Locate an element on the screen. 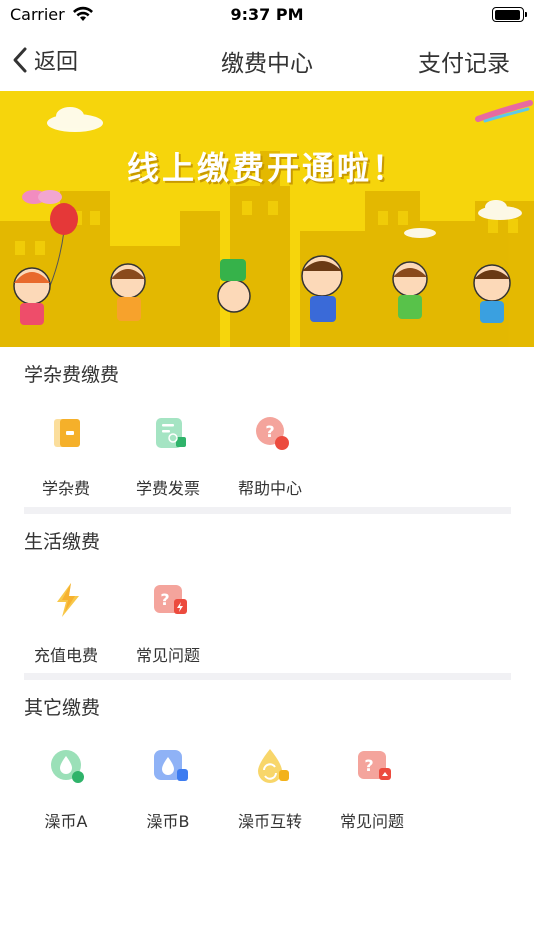 Image resolution: width=534 pixels, height=950 pixels. bath-coin-transfer-label: 澡币互转 is located at coordinates (269, 821).